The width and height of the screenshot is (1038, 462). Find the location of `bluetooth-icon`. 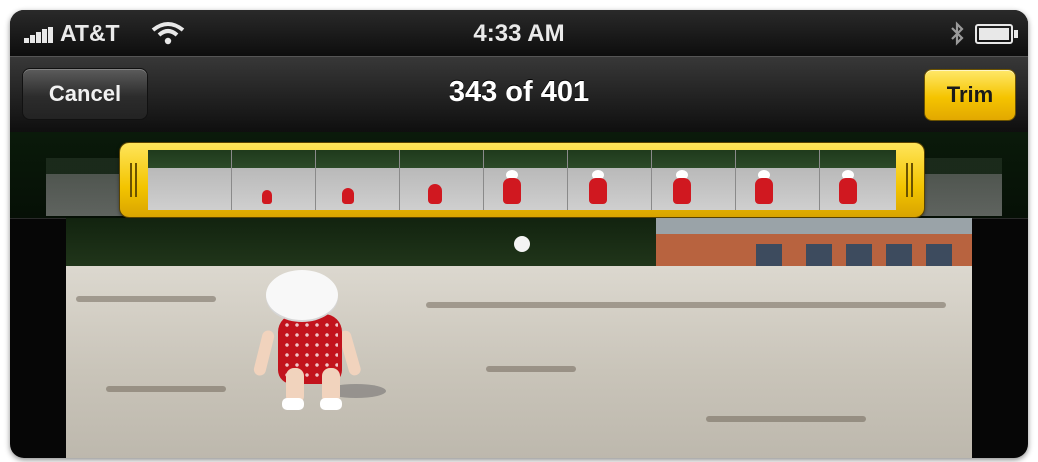

bluetooth-icon is located at coordinates (957, 33).